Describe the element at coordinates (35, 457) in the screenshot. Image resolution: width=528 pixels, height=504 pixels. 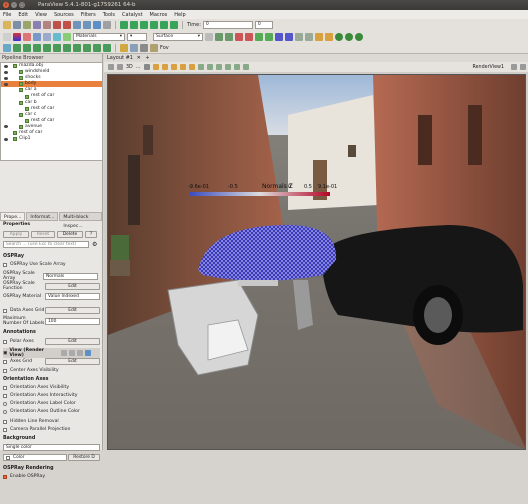
I see `color-select: Color` at that location.